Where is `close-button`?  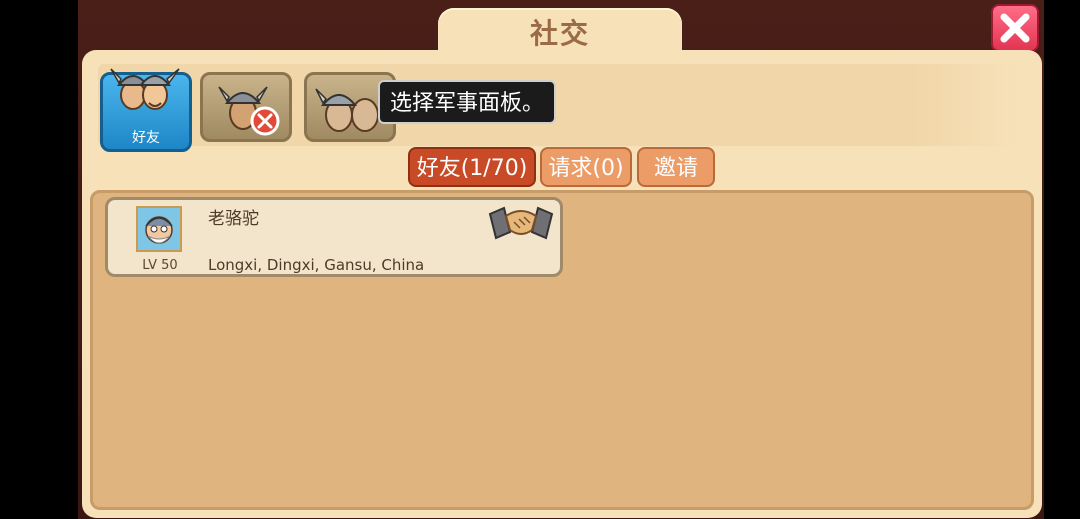 close-button is located at coordinates (1015, 28).